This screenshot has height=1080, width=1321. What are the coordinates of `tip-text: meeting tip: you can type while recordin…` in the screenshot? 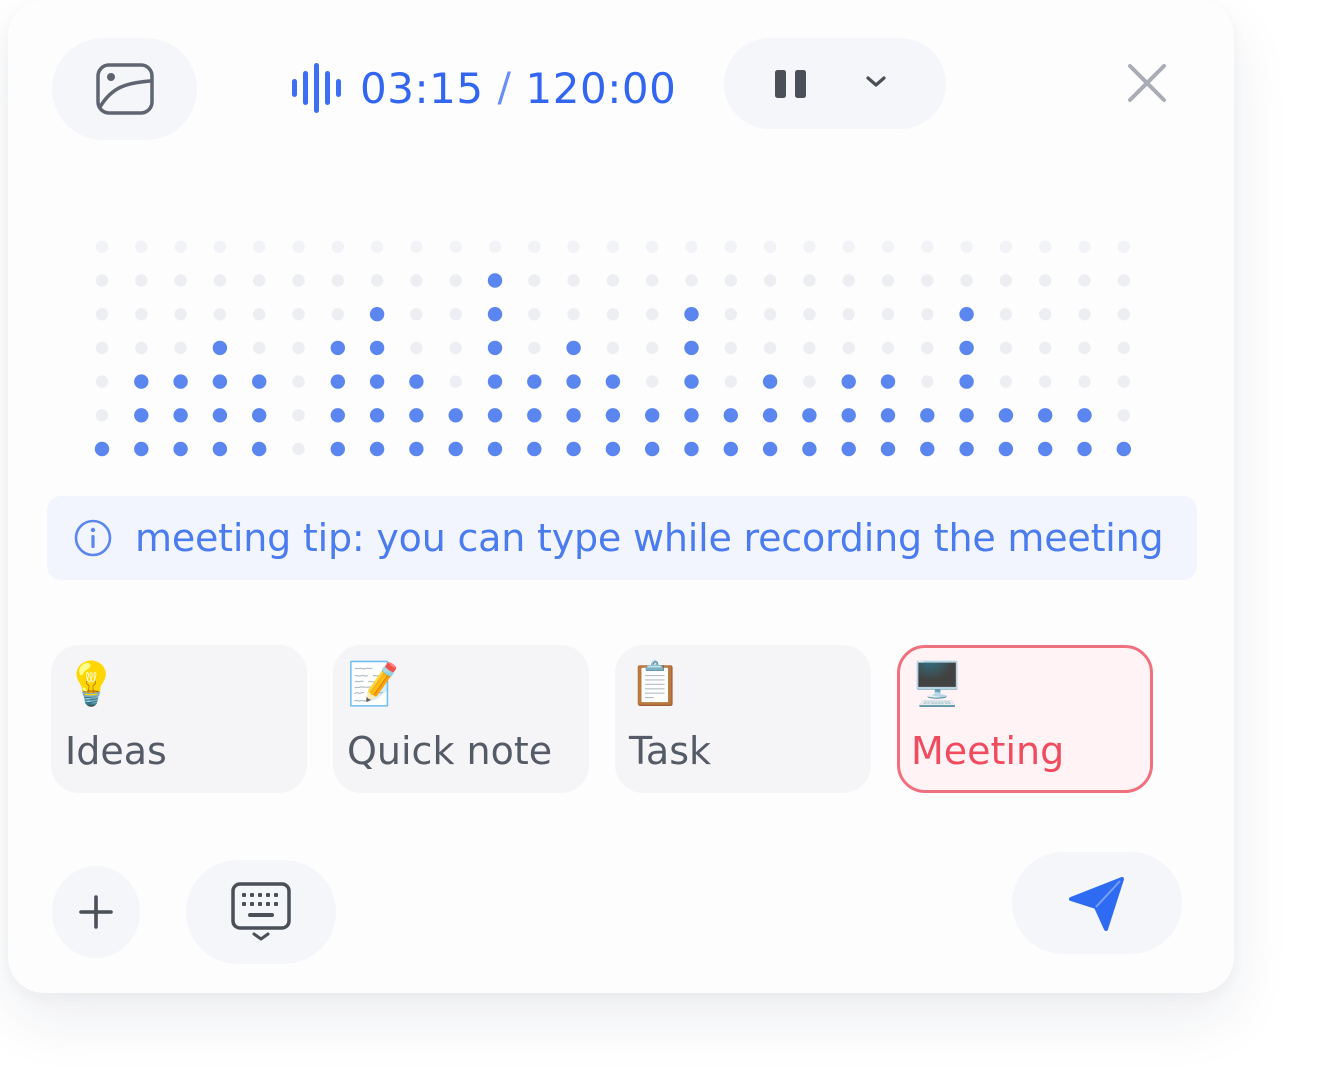 It's located at (649, 538).